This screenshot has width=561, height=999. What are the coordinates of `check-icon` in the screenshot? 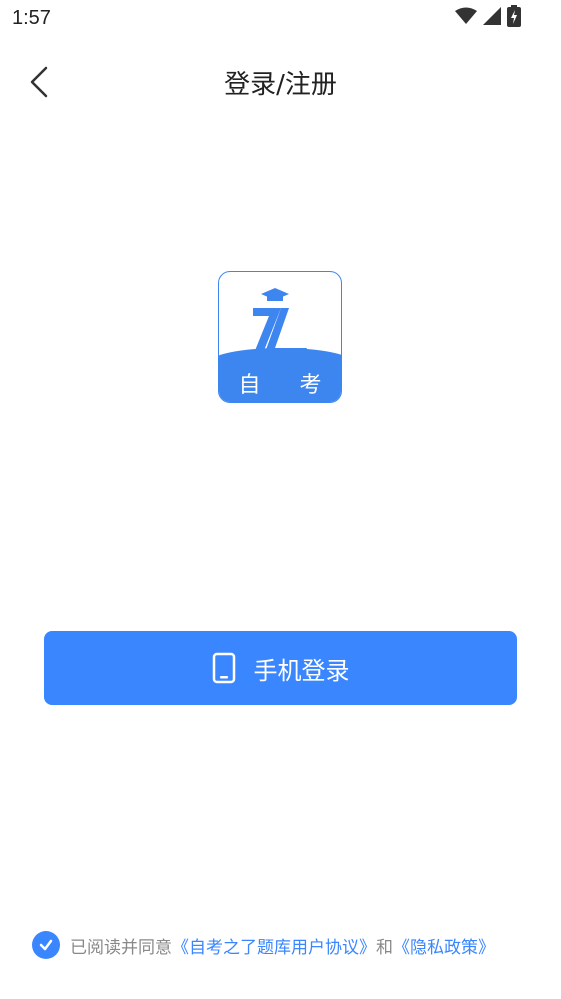 It's located at (46, 945).